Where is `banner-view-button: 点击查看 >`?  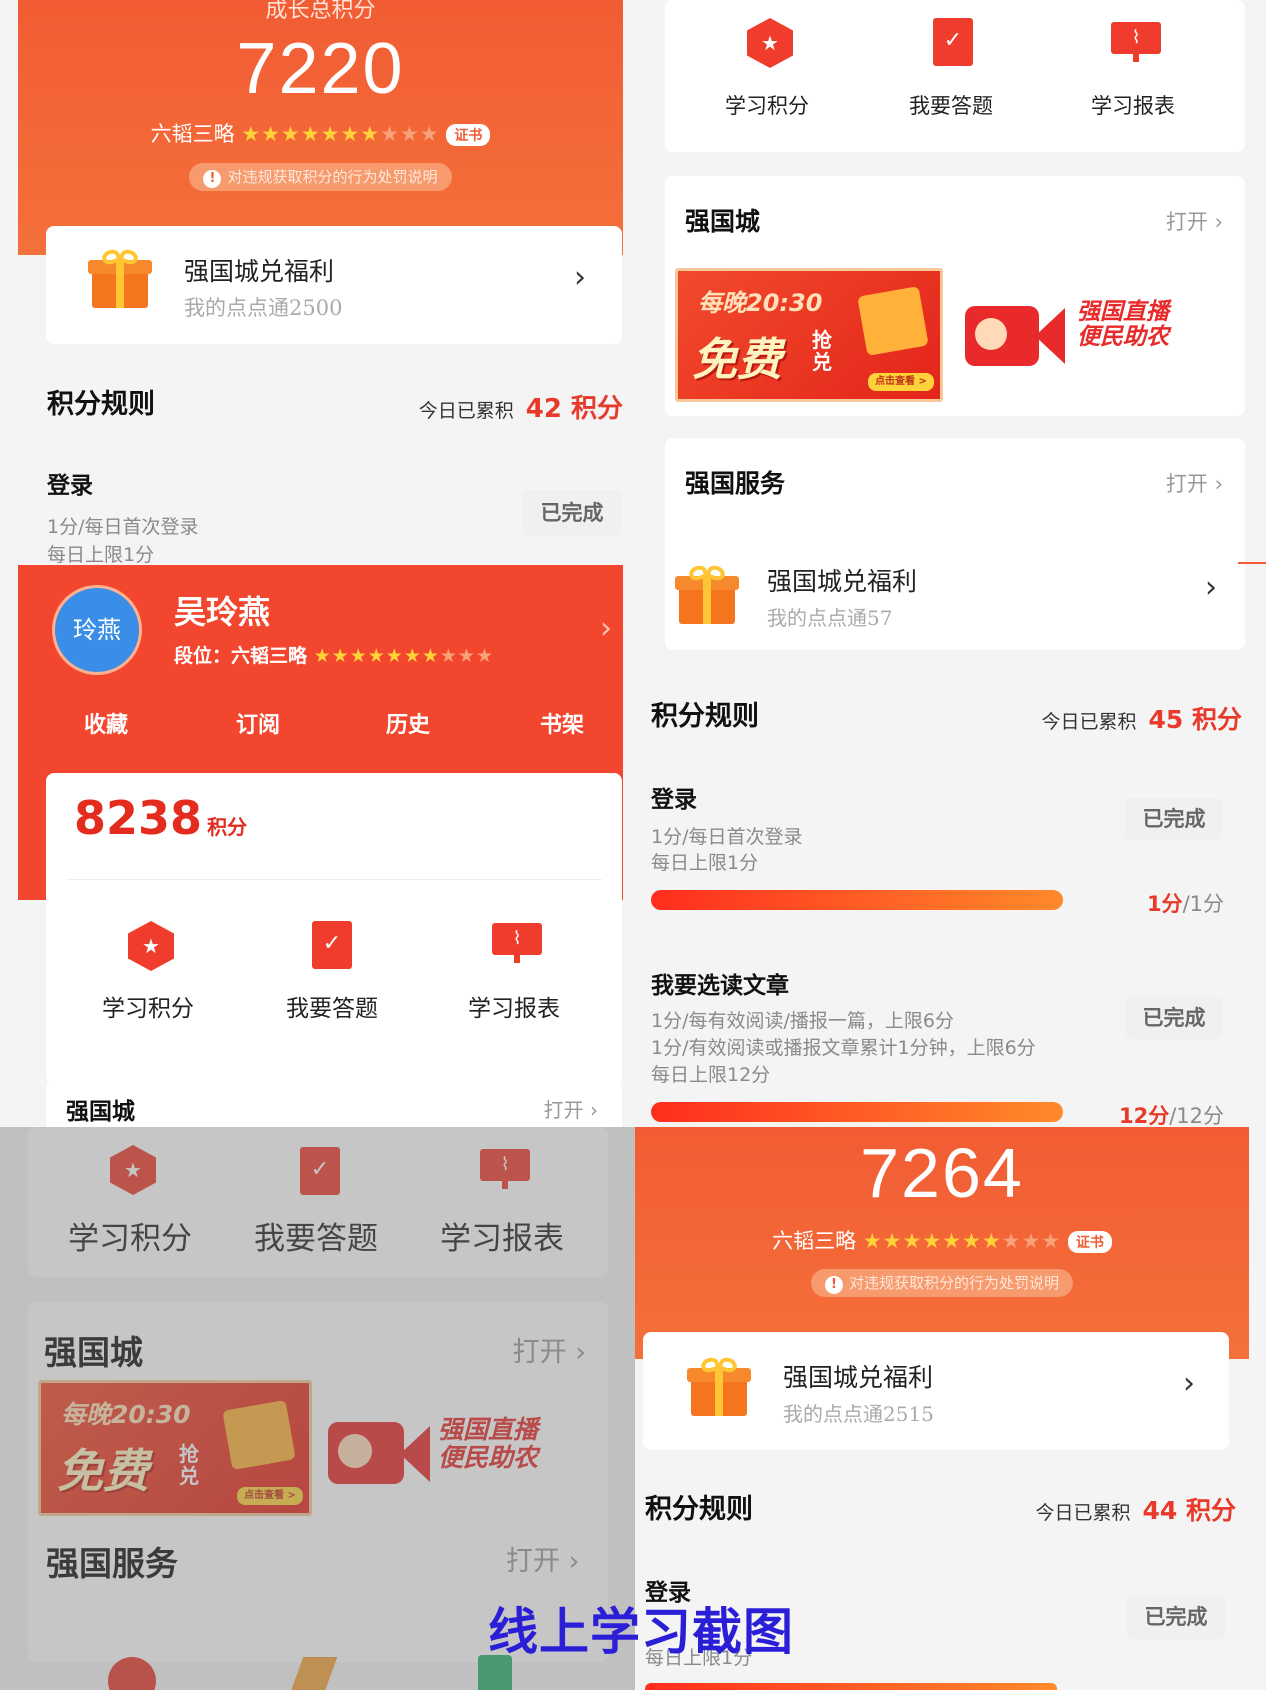 banner-view-button: 点击查看 > is located at coordinates (901, 382).